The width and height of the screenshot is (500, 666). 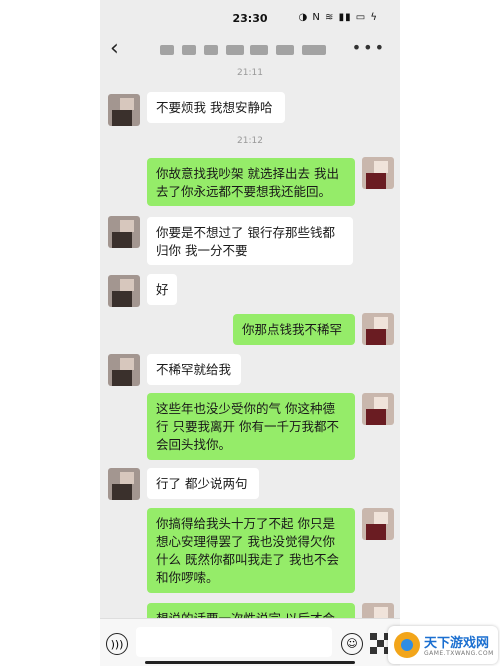 What do you see at coordinates (194, 369) in the screenshot?
I see `message-bubble-incoming: 不稀罕就给我` at bounding box center [194, 369].